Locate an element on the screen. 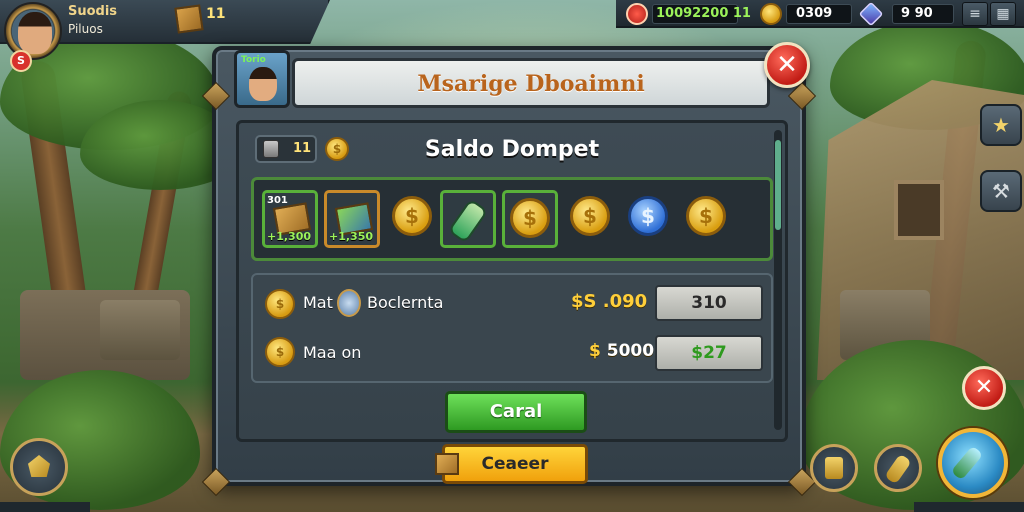 The height and width of the screenshot is (512, 1024). confirm-button: Caral is located at coordinates (516, 412).